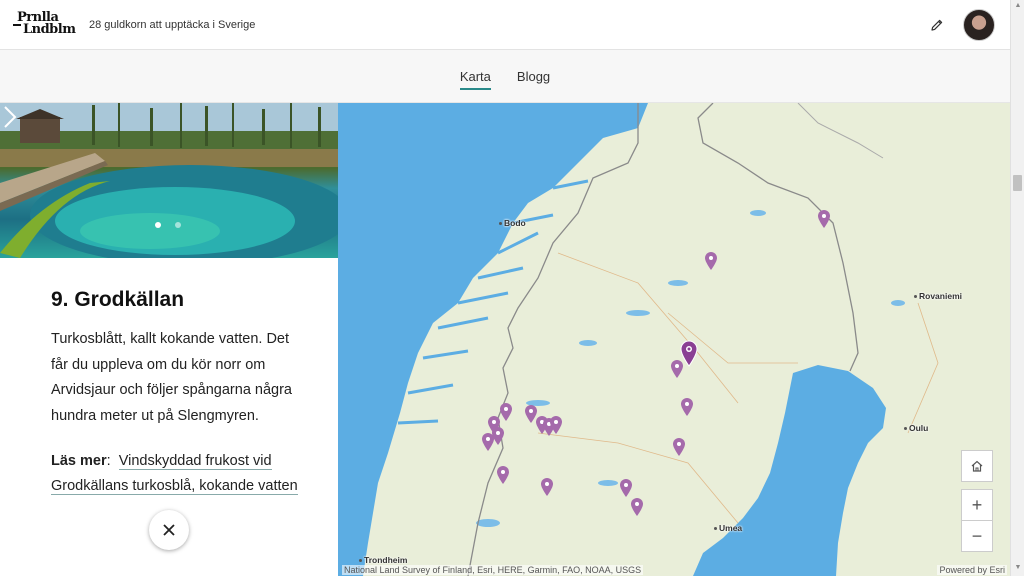 The height and width of the screenshot is (576, 1024). I want to click on home-button, so click(977, 466).